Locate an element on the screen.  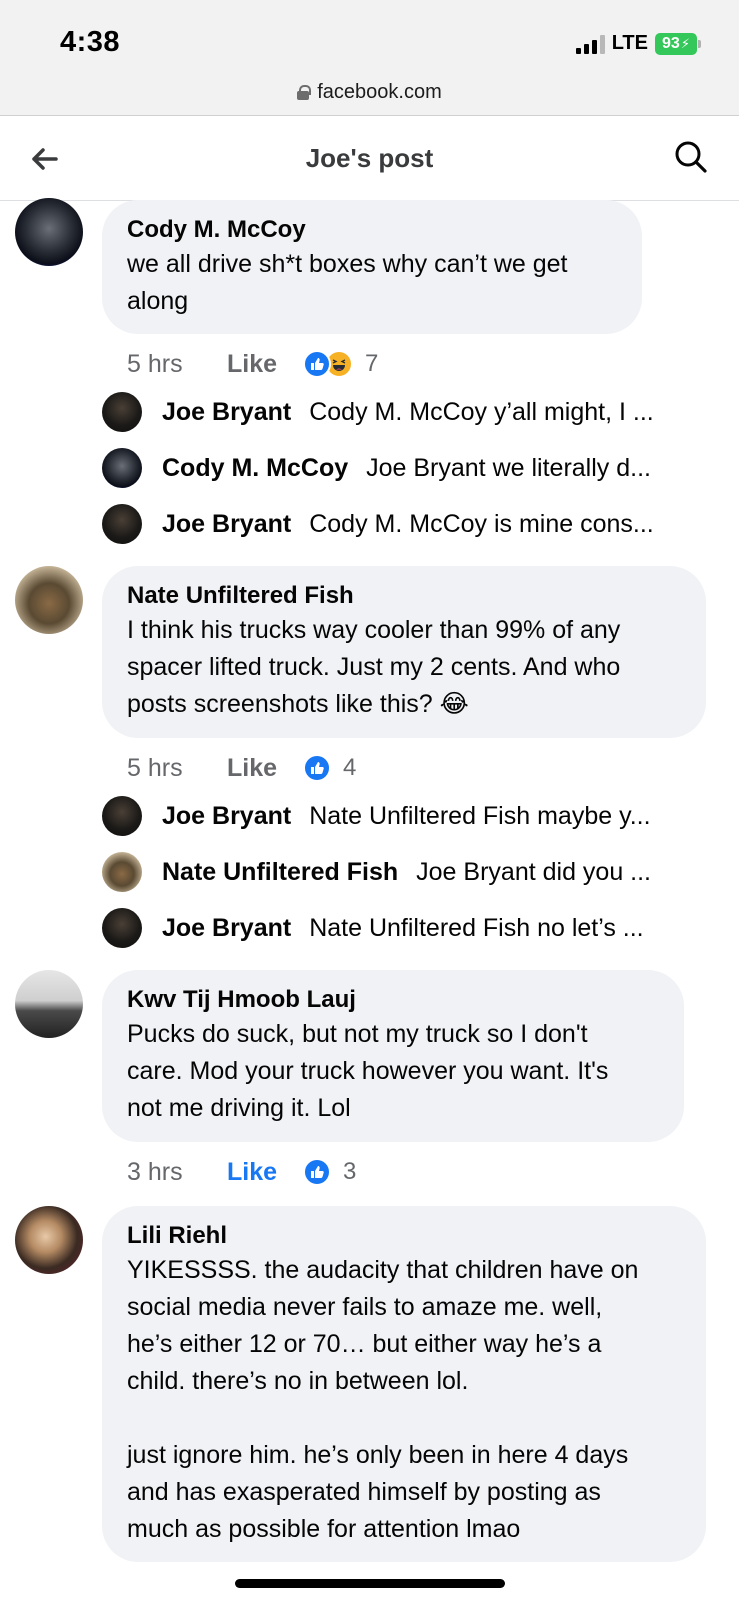
home-indicator is located at coordinates (370, 1583).